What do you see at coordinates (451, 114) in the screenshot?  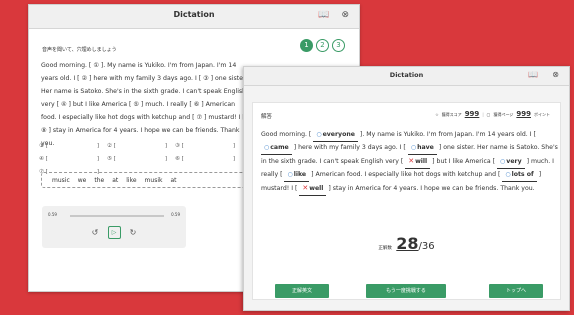 I see `score-label: 獲得スコア` at bounding box center [451, 114].